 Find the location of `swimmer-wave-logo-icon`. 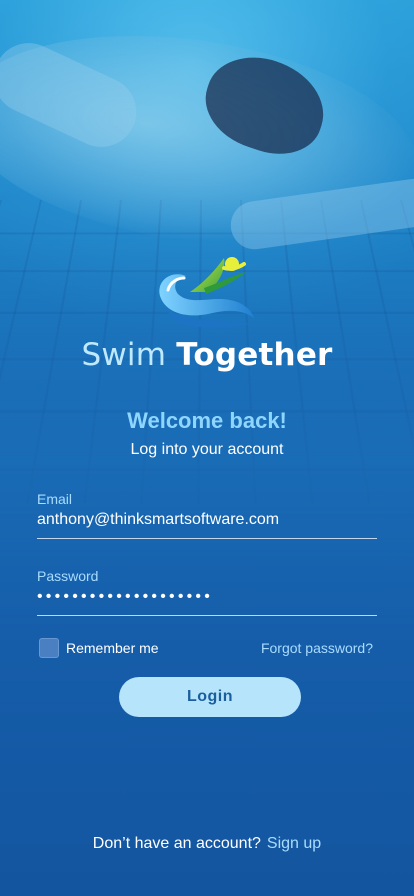

swimmer-wave-logo-icon is located at coordinates (206, 292).